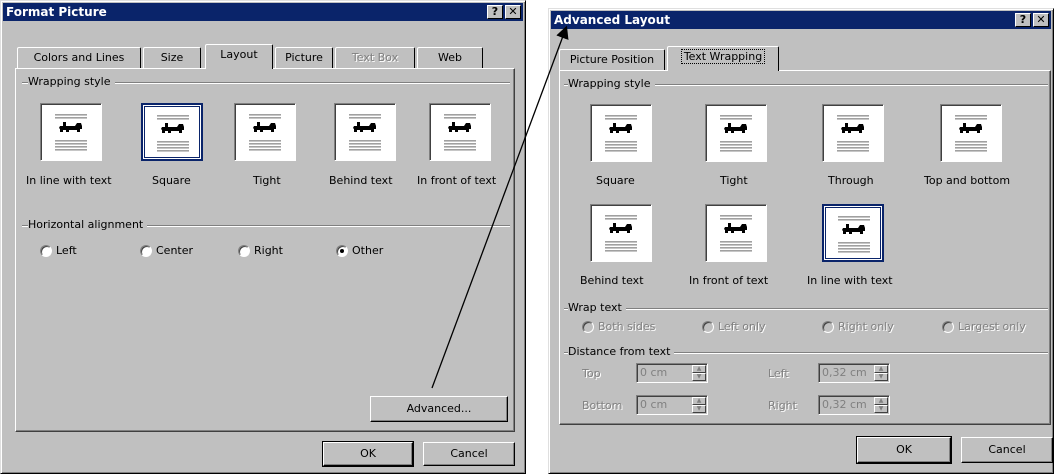 The image size is (1054, 474). Describe the element at coordinates (469, 454) in the screenshot. I see `format-picture-cancel-button: Cancel` at that location.